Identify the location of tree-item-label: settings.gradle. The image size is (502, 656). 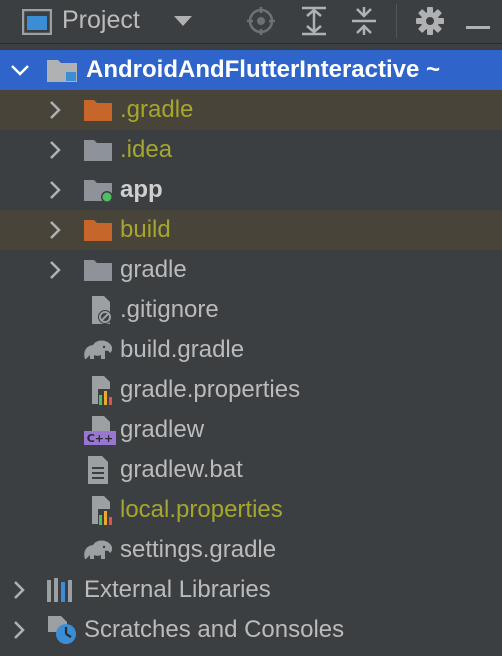
(198, 549).